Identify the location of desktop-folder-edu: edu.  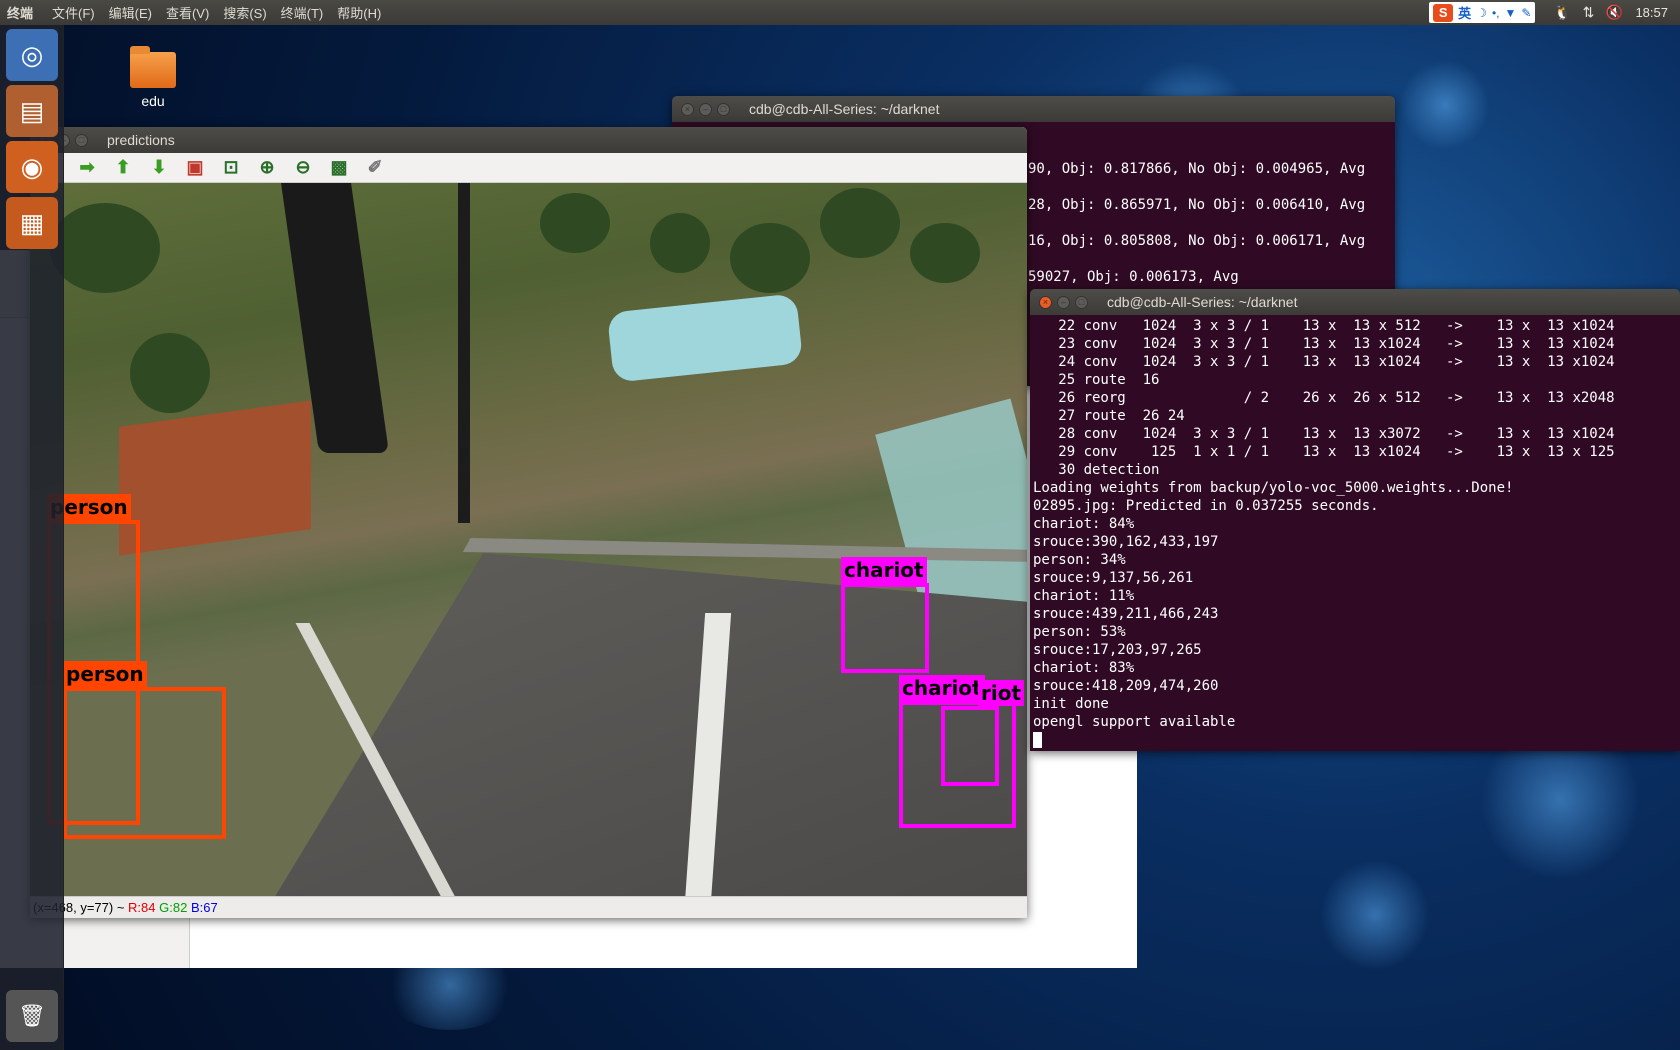
(153, 77).